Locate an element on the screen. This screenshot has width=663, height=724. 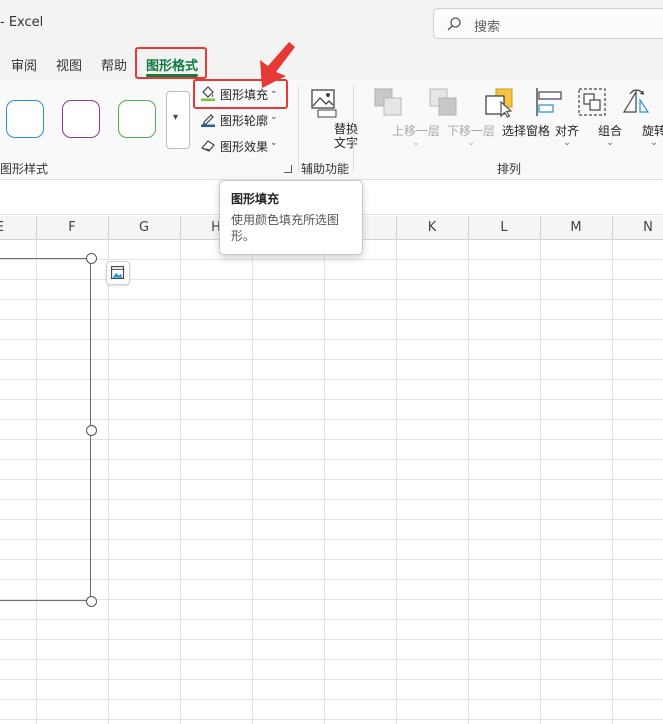
shape-style-purple is located at coordinates (81, 119).